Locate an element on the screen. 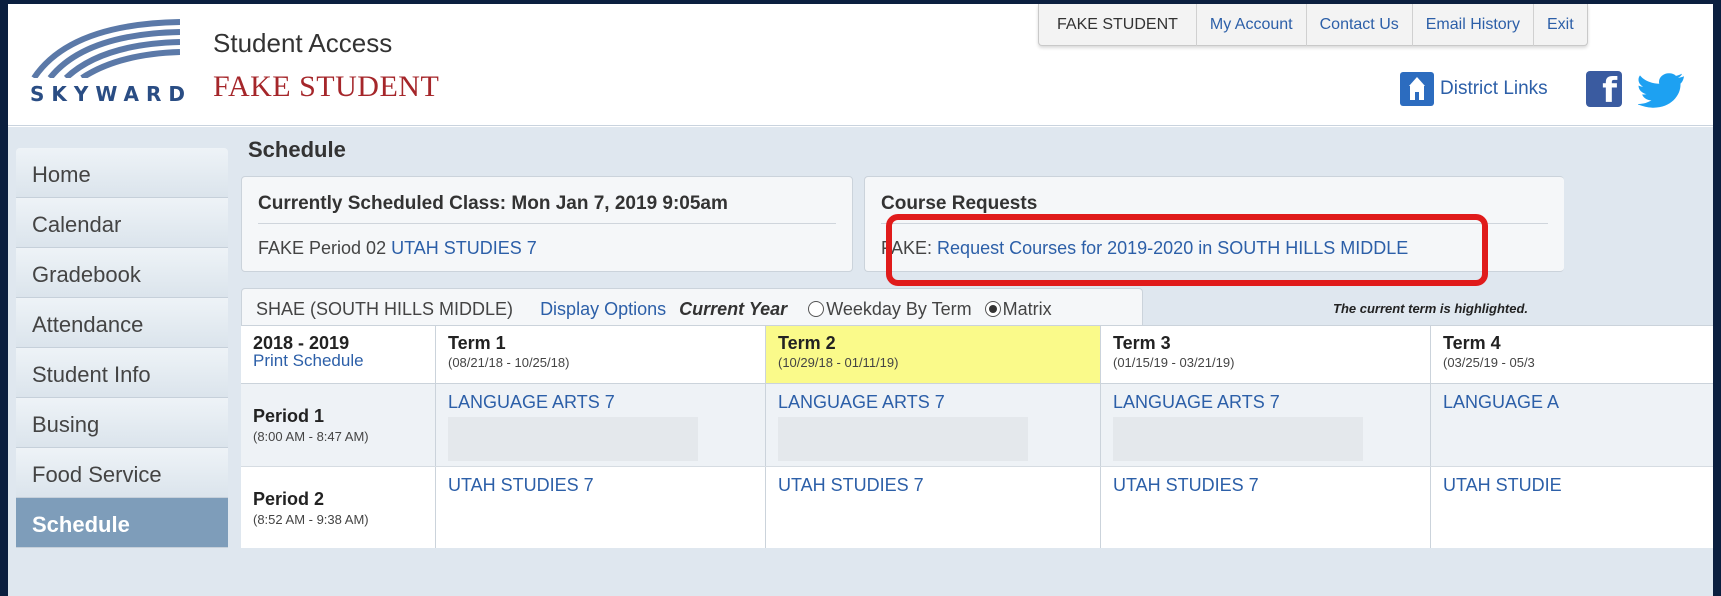 This screenshot has height=596, width=1721. weekday-radio is located at coordinates (816, 309).